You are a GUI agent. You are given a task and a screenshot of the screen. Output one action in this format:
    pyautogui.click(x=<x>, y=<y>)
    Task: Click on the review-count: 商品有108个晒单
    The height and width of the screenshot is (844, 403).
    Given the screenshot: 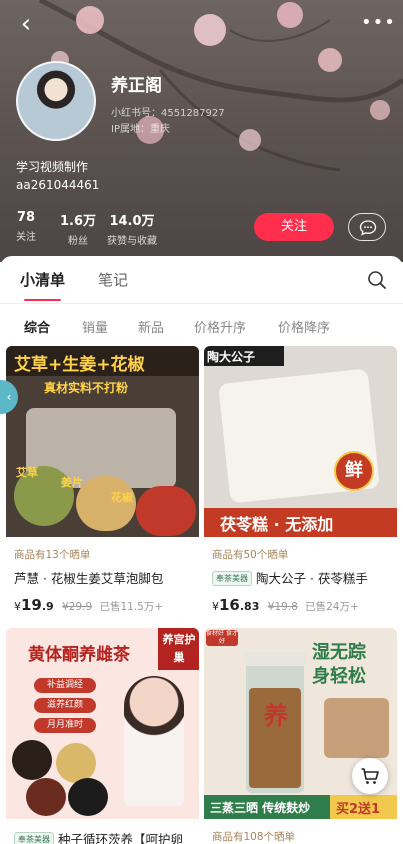 What is the action you would take?
    pyautogui.click(x=254, y=837)
    